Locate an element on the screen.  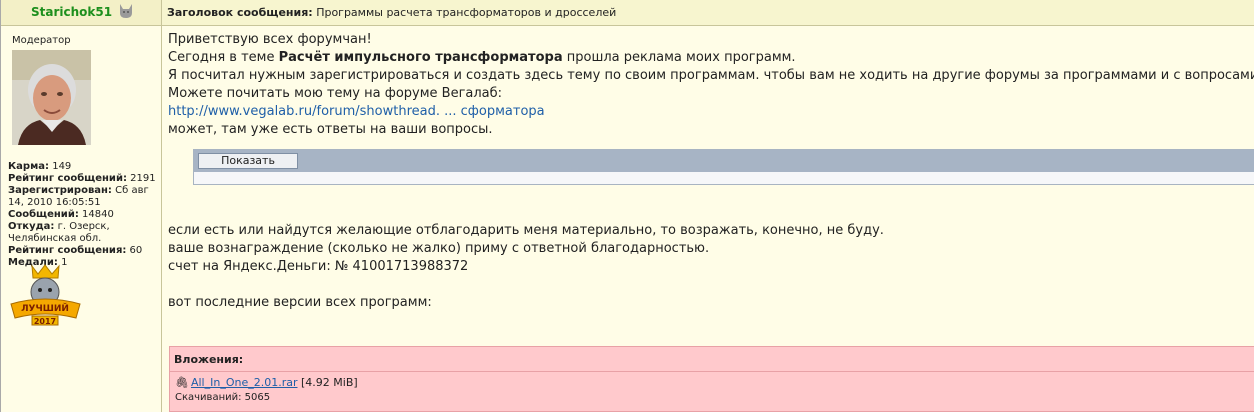
topic-title-bold: Расчёт импульсного трансформатора is located at coordinates (420, 57).